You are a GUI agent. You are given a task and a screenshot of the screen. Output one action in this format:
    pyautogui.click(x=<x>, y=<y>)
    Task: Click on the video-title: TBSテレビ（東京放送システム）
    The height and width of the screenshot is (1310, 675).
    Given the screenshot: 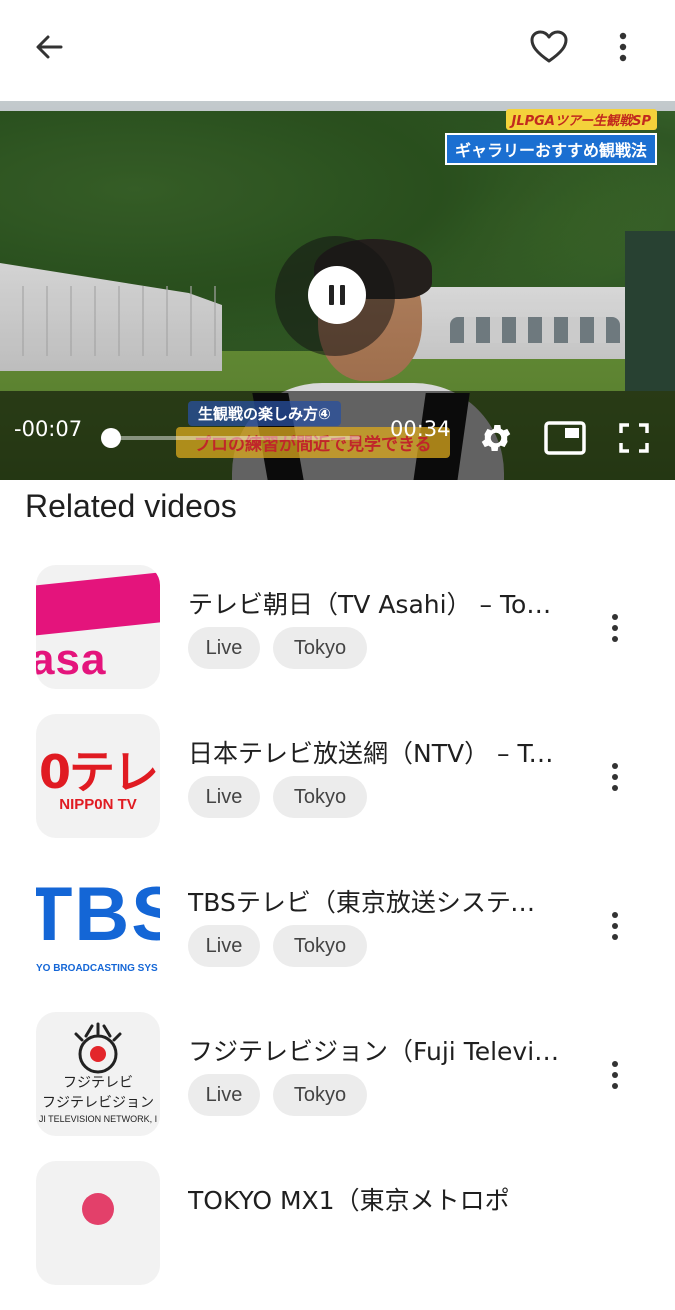 What is the action you would take?
    pyautogui.click(x=374, y=902)
    